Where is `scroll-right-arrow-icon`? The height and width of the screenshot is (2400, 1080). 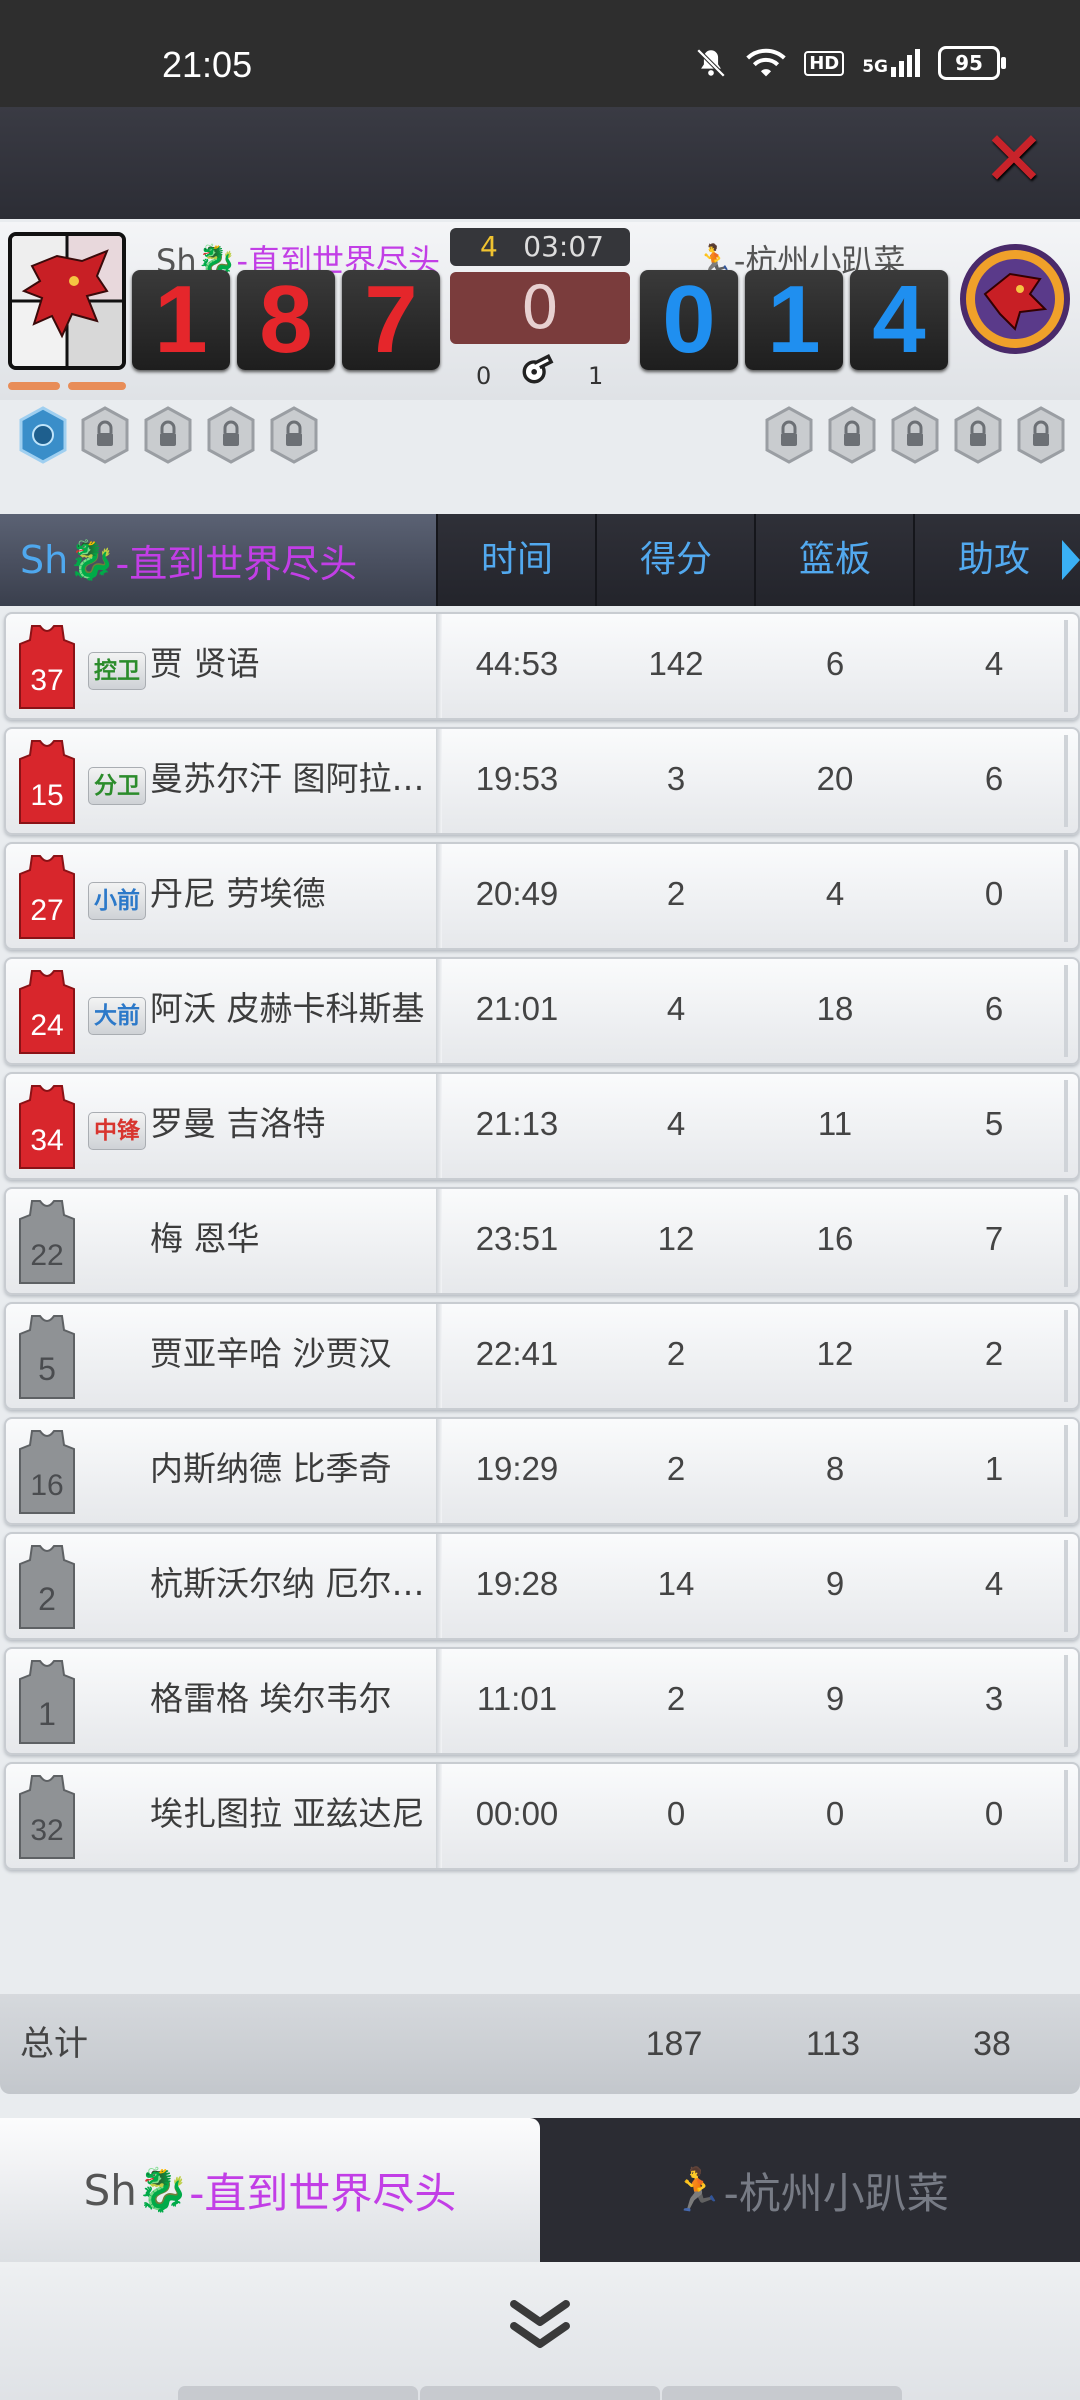
scroll-right-arrow-icon is located at coordinates (1071, 560).